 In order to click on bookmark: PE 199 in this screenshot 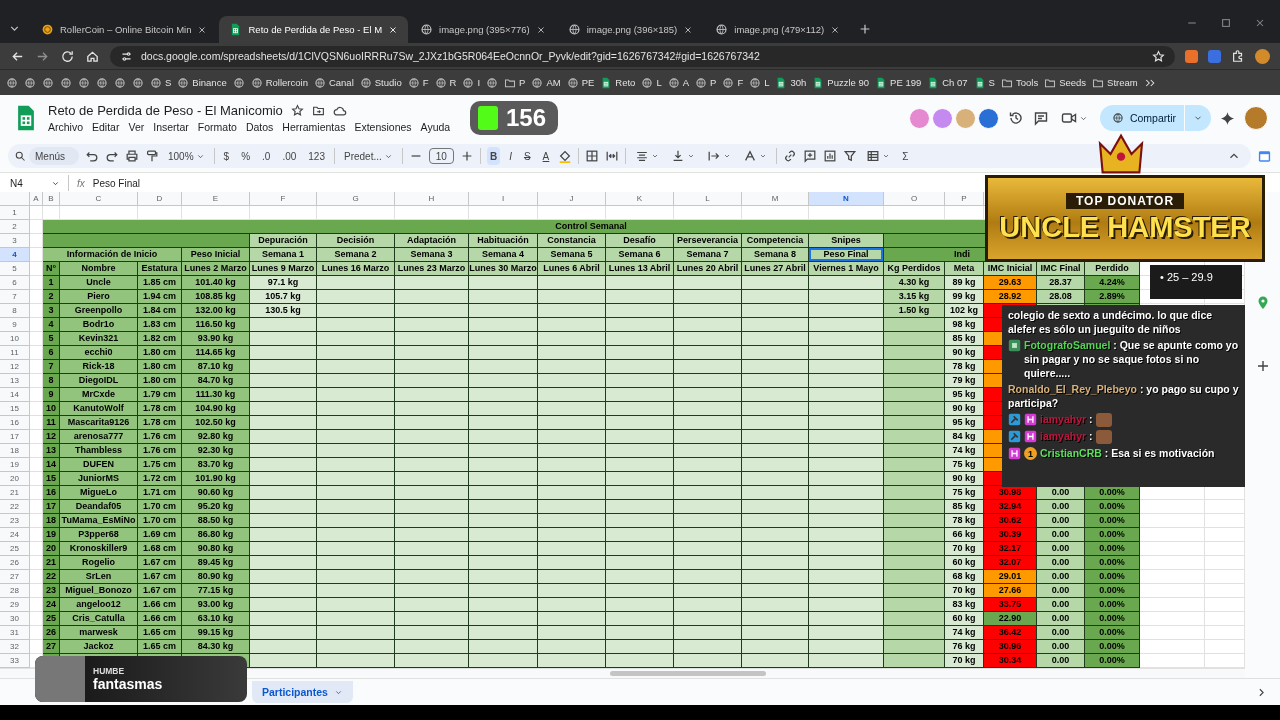, I will do `click(898, 82)`.